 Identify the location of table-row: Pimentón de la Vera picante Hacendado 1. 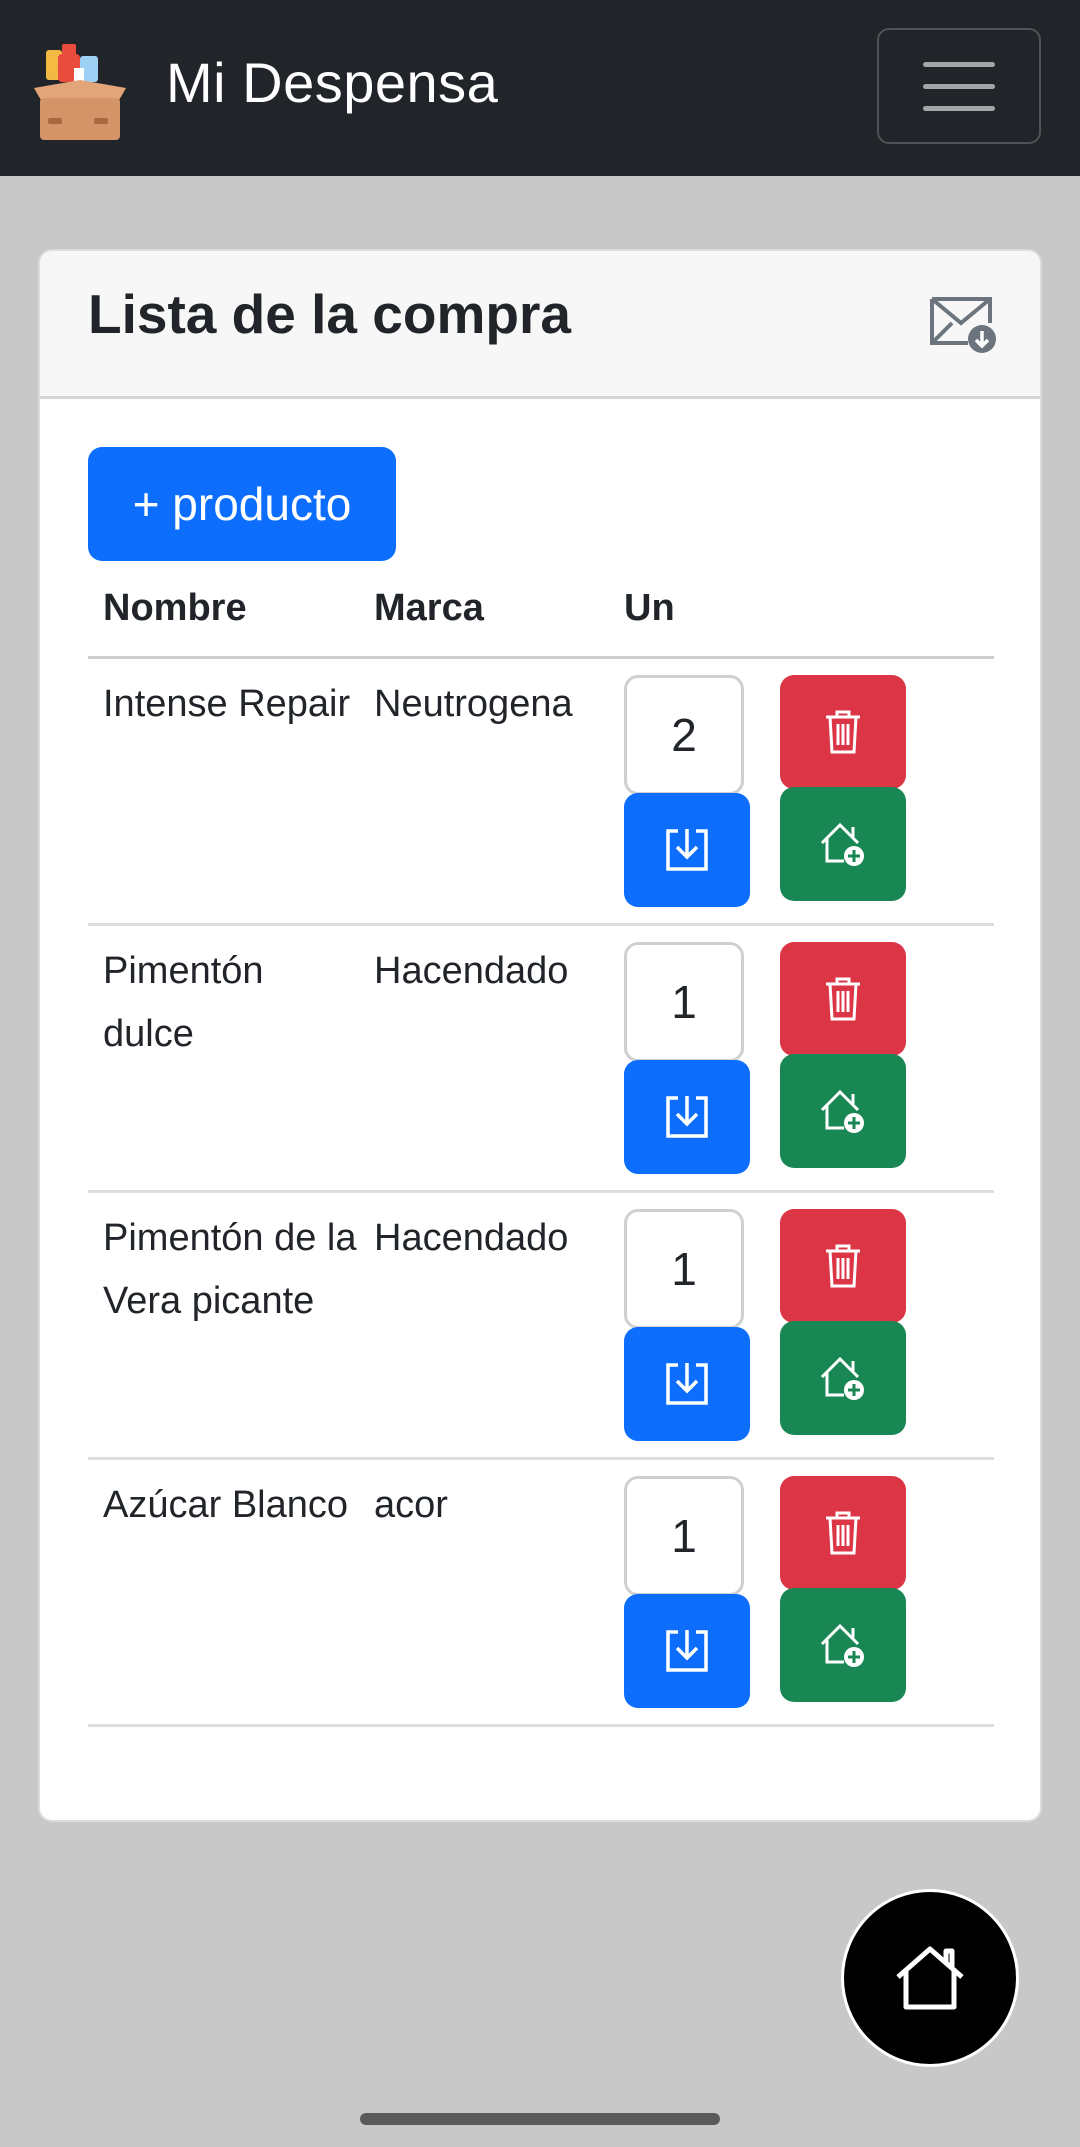
(541, 1326).